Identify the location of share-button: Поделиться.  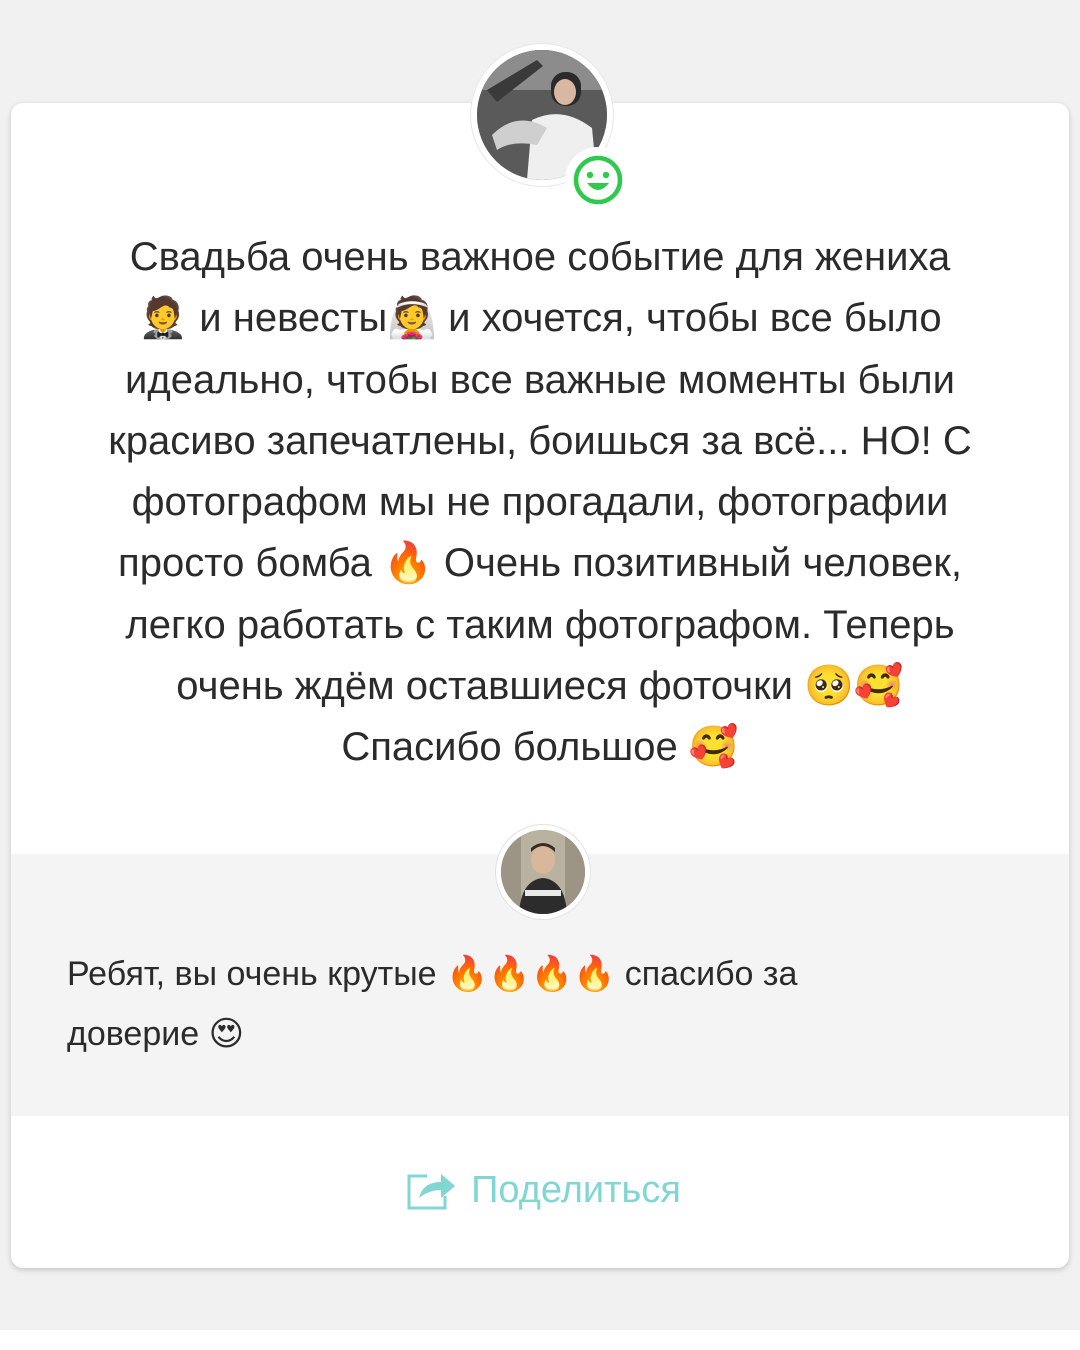
(543, 1190).